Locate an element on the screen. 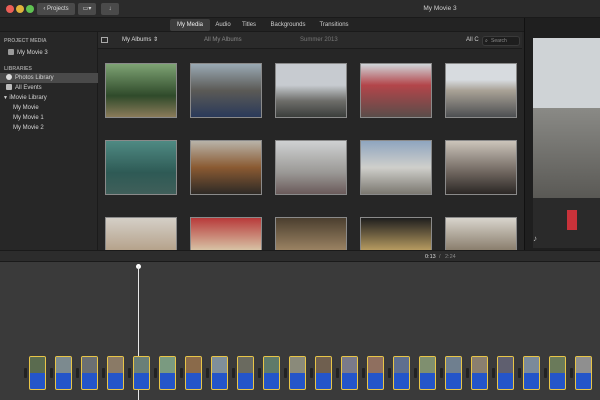 The height and width of the screenshot is (400, 600). import-menu-button: ▭▾ is located at coordinates (87, 9).